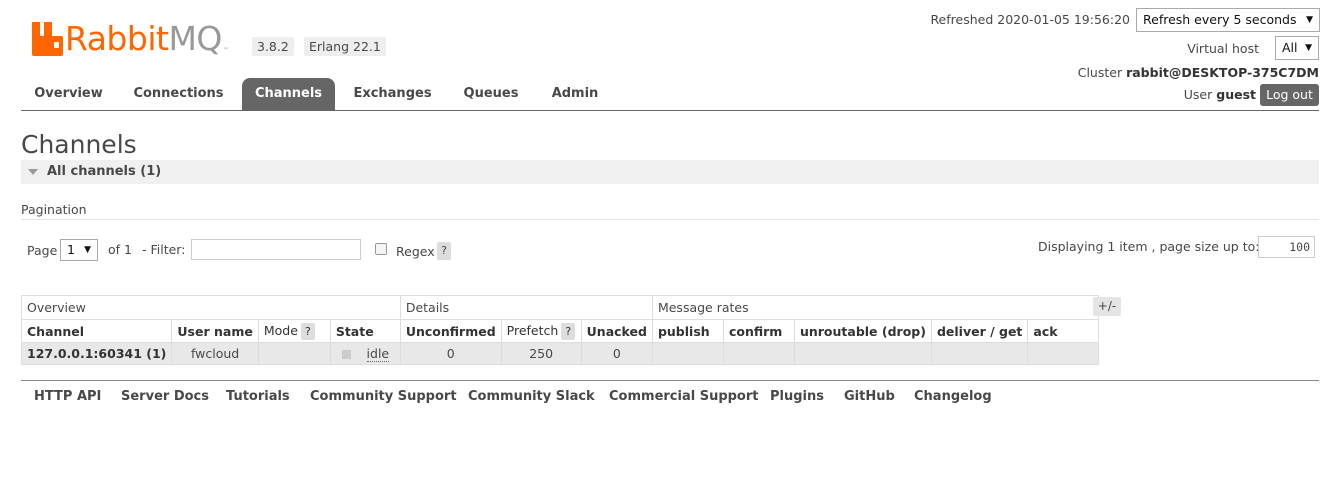 This screenshot has width=1334, height=502. What do you see at coordinates (869, 397) in the screenshot?
I see `footer-link-github: GitHub` at bounding box center [869, 397].